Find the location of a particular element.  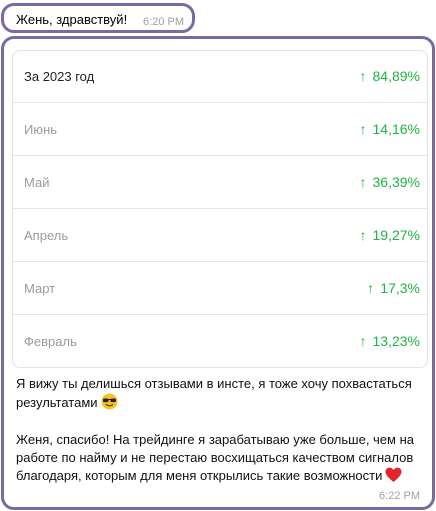

result-period: Апрель is located at coordinates (46, 235).